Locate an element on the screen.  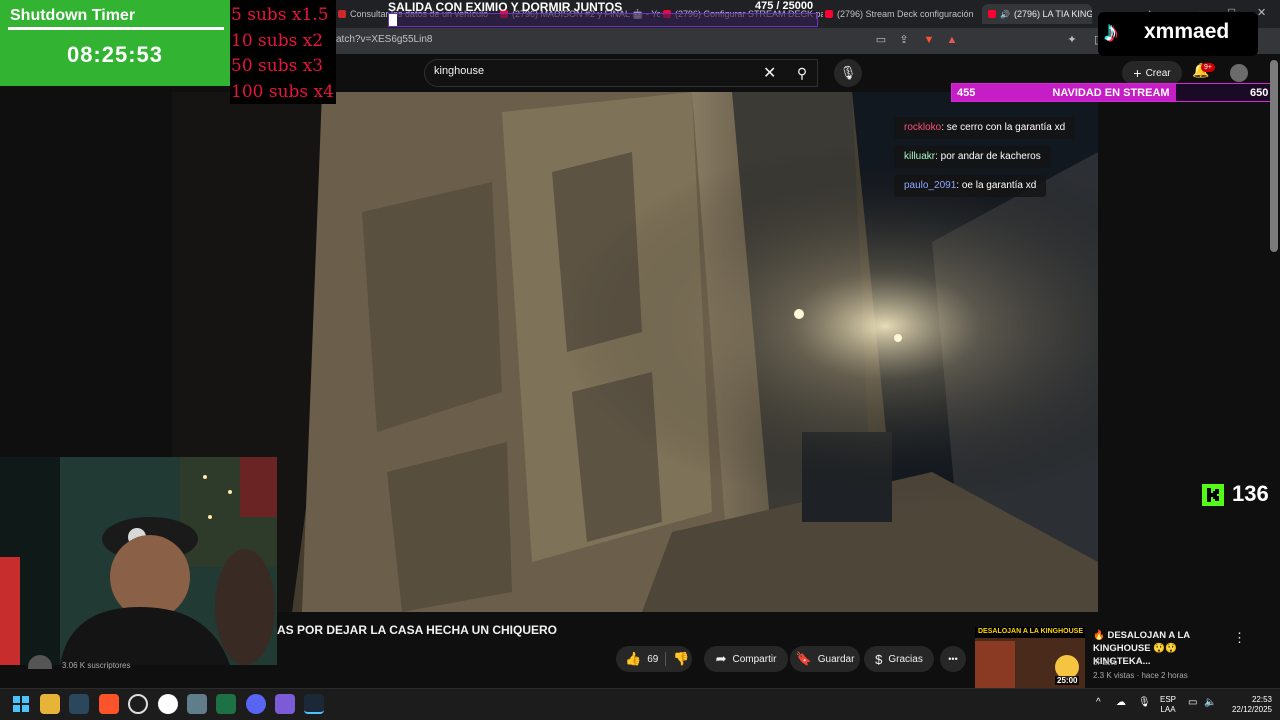
cast-icon: ▭ is located at coordinates (881, 40).